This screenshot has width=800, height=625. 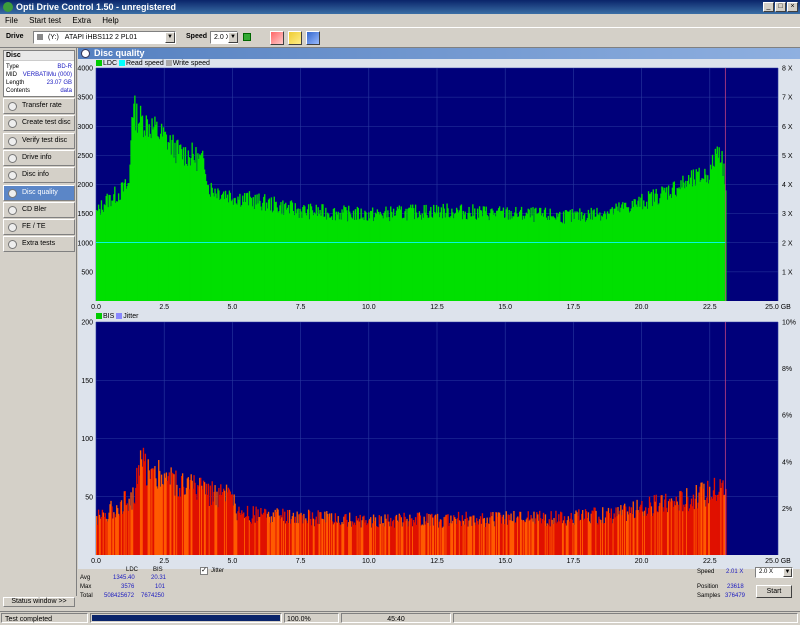 What do you see at coordinates (87, 381) in the screenshot?
I see `y-tick-label: 150` at bounding box center [87, 381].